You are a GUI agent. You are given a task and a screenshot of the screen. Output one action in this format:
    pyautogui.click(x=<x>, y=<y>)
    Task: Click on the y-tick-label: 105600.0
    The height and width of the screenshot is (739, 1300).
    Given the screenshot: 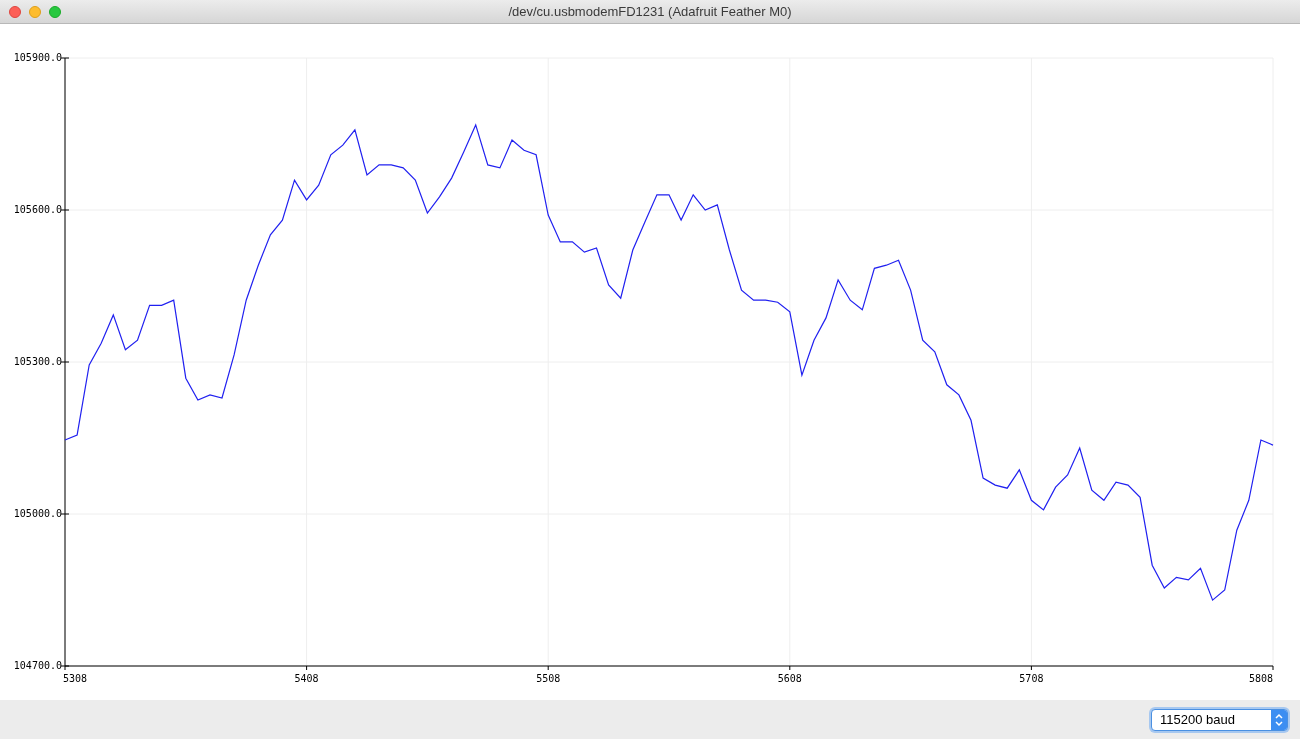 What is the action you would take?
    pyautogui.click(x=37, y=209)
    